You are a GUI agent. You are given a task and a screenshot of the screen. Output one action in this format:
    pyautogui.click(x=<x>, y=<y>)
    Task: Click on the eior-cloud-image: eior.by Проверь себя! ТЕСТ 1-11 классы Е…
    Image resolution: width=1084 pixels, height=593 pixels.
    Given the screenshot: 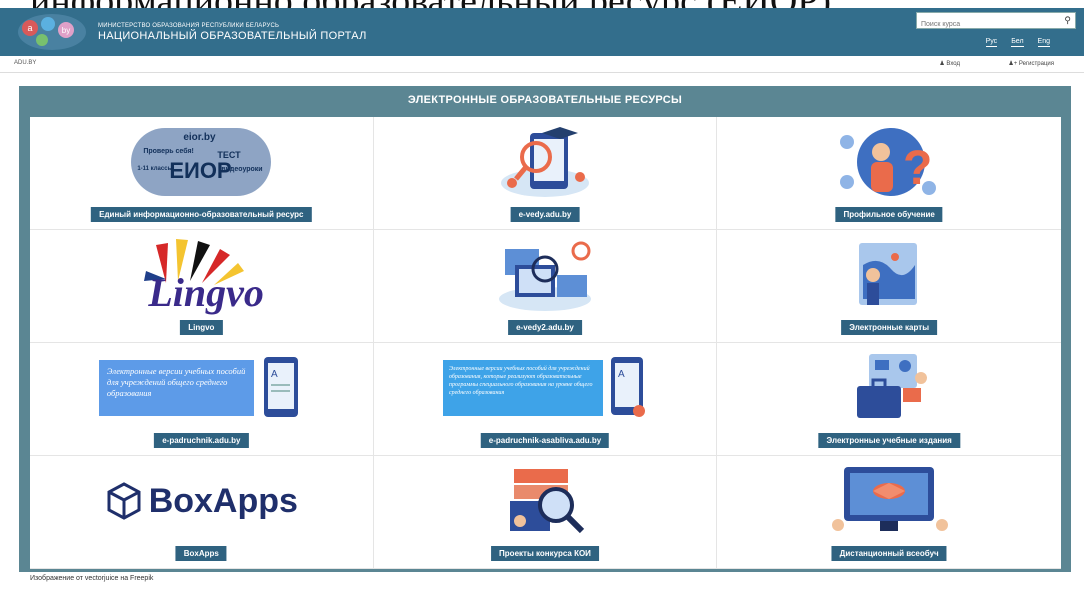 What is the action you would take?
    pyautogui.click(x=201, y=162)
    